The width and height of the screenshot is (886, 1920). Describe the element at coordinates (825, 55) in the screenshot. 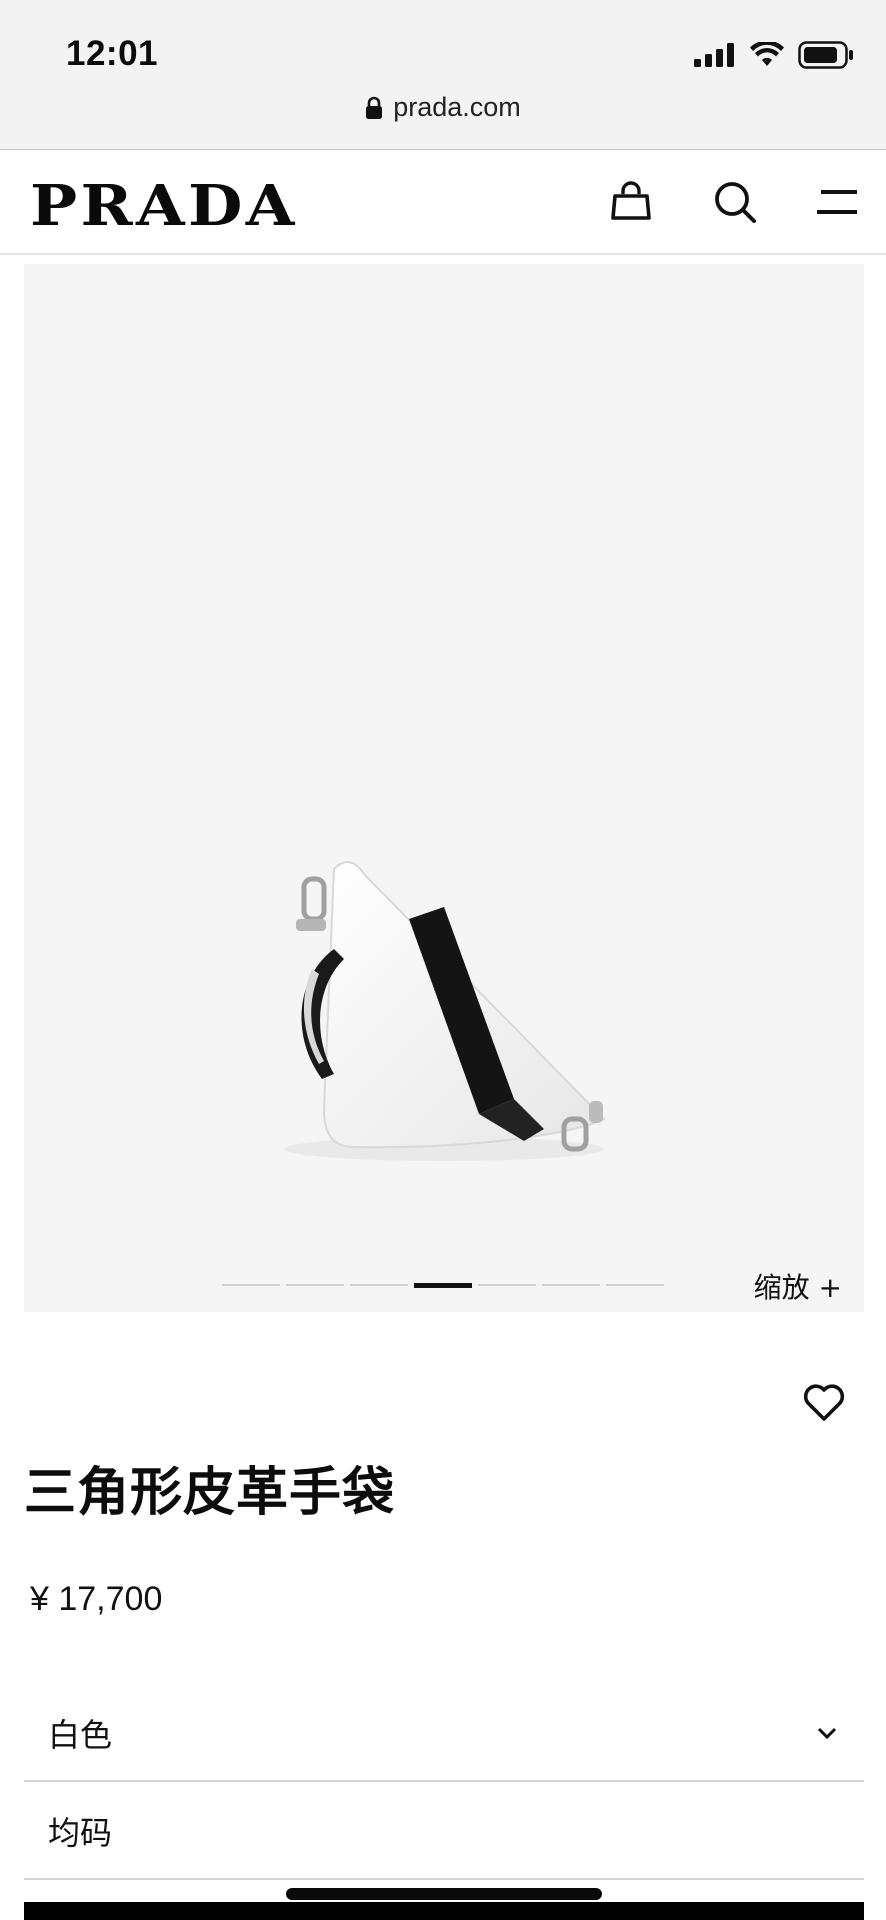

I see `battery-icon` at that location.